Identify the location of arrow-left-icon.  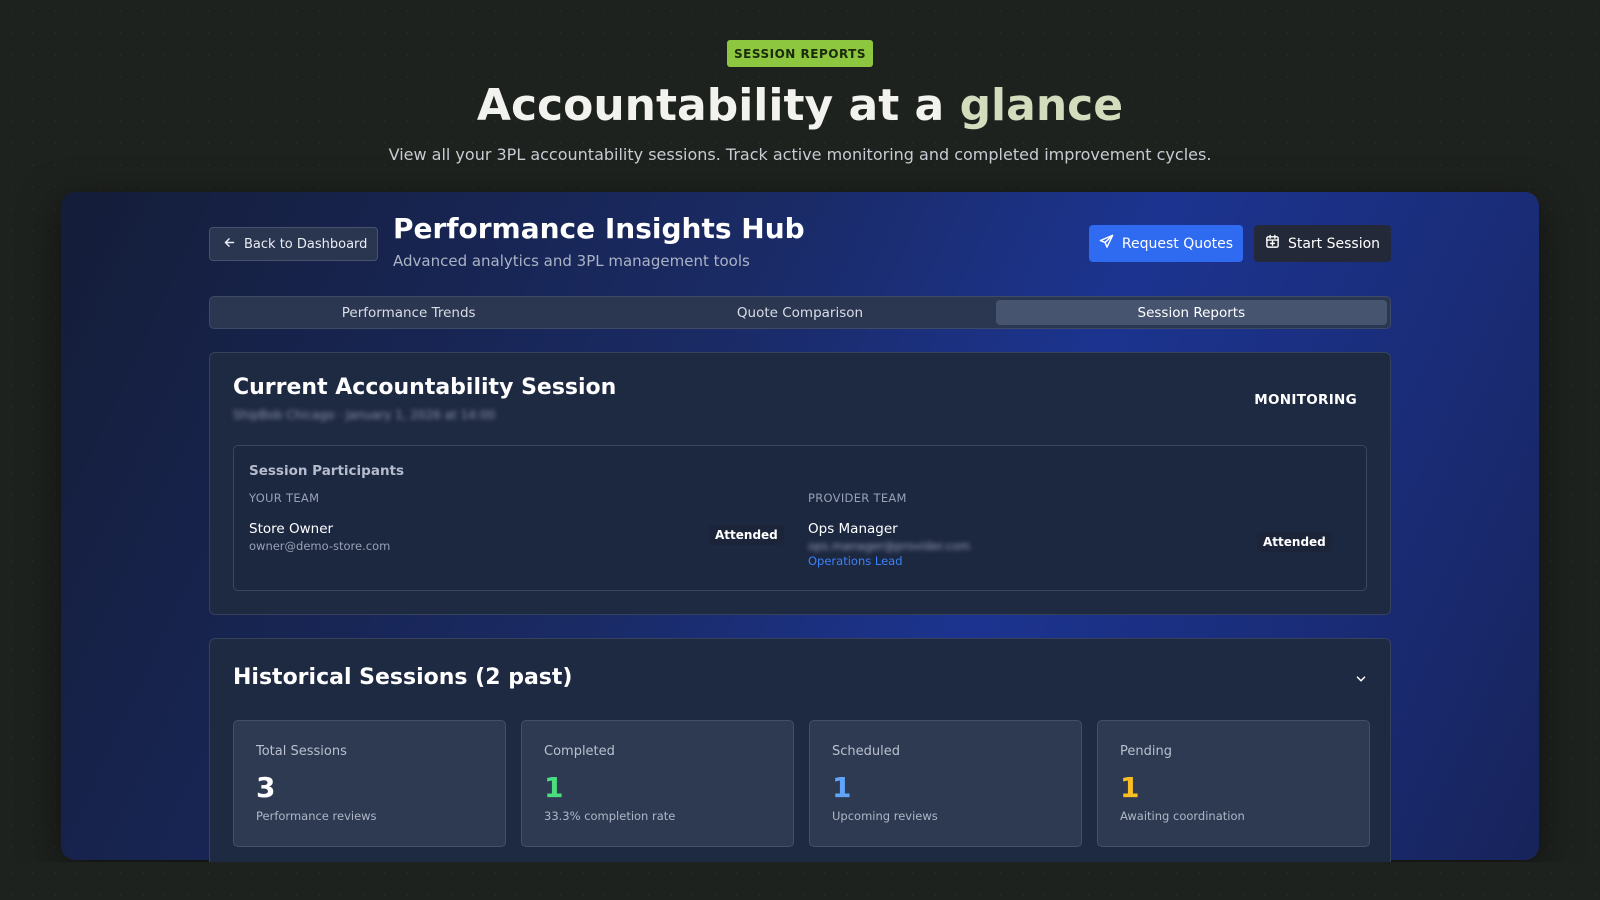
(229, 244).